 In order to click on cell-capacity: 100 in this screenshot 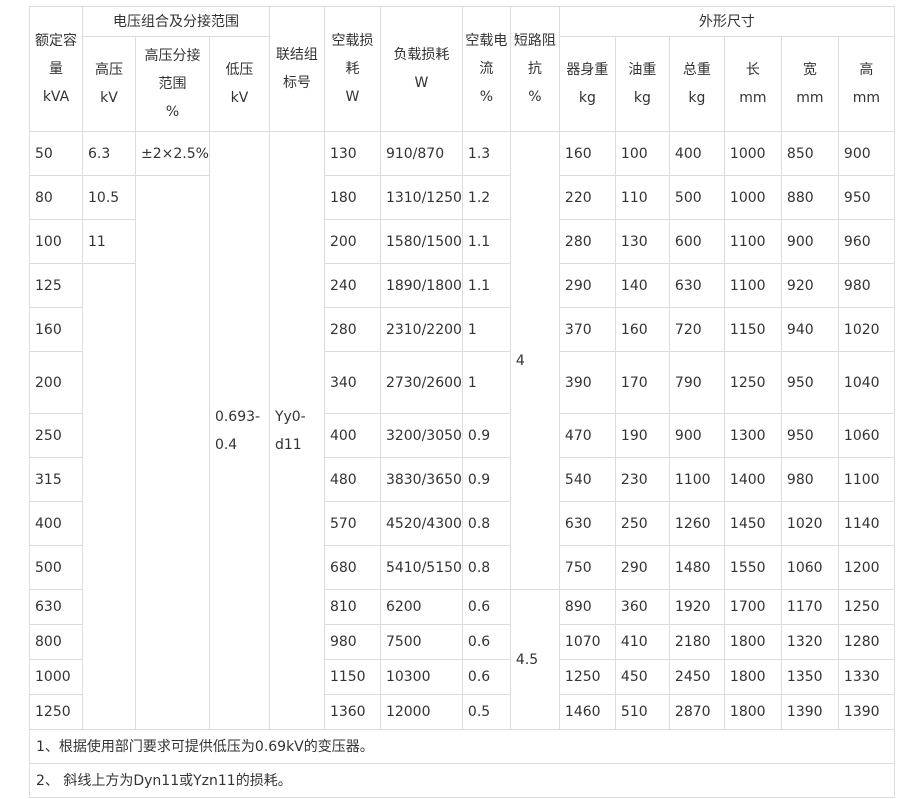, I will do `click(56, 241)`.